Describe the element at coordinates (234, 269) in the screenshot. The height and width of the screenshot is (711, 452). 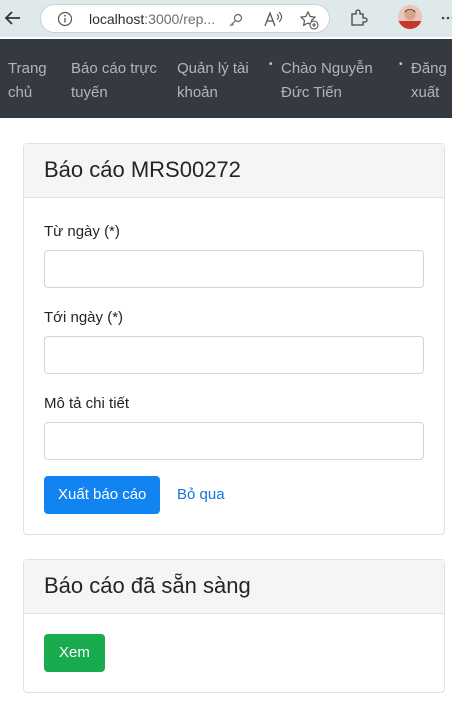
I see `from-date-input` at that location.